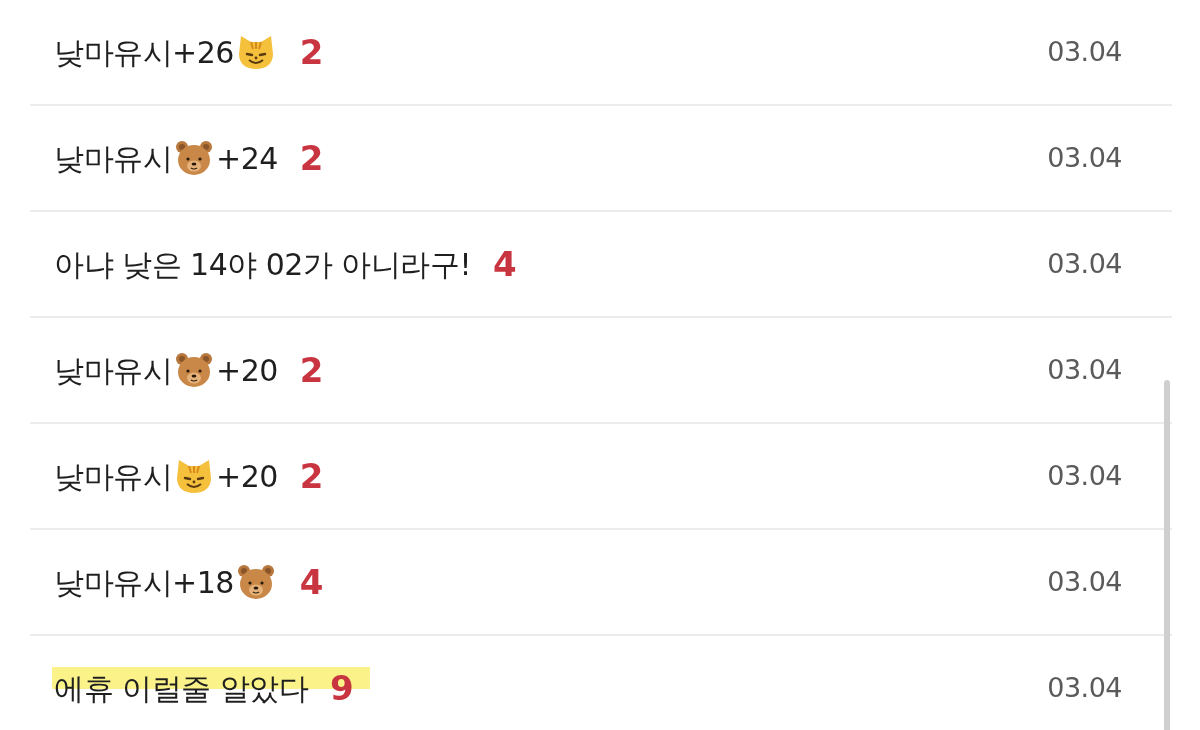 The width and height of the screenshot is (1200, 730). I want to click on post-title: +24, so click(247, 158).